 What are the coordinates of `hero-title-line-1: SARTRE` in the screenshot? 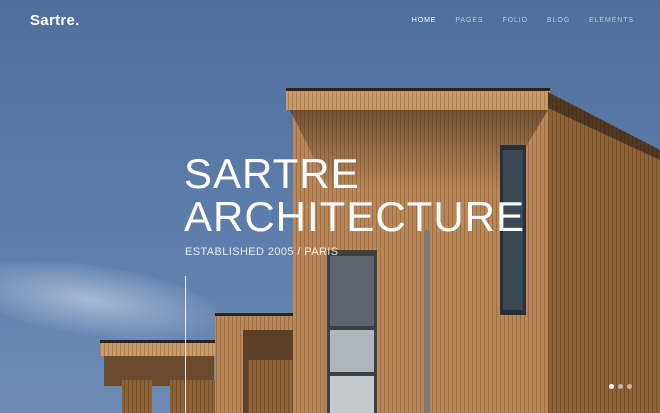 It's located at (272, 173).